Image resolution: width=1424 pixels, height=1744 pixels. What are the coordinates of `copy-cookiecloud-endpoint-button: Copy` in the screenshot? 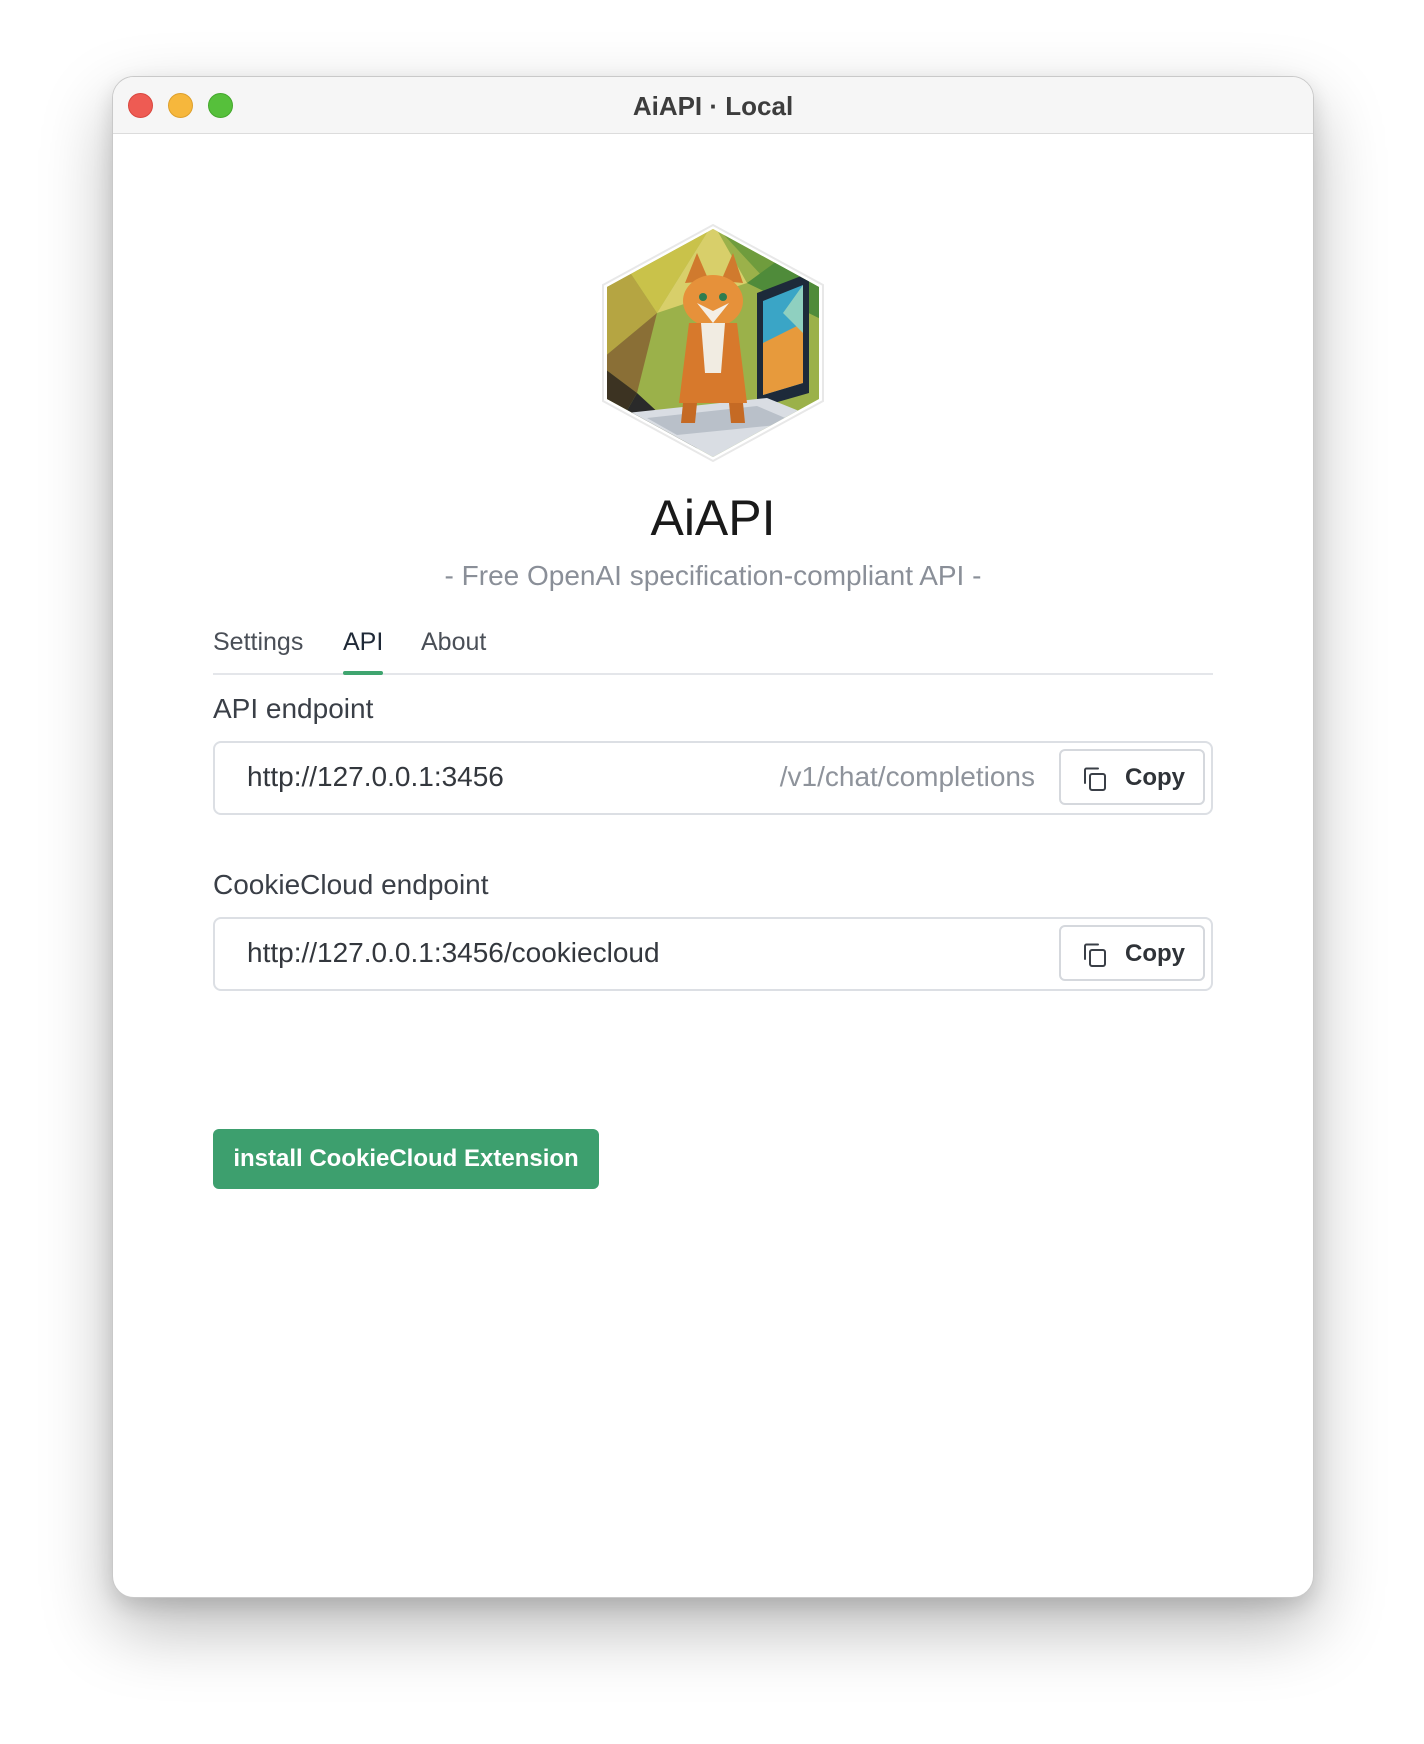 It's located at (1132, 953).